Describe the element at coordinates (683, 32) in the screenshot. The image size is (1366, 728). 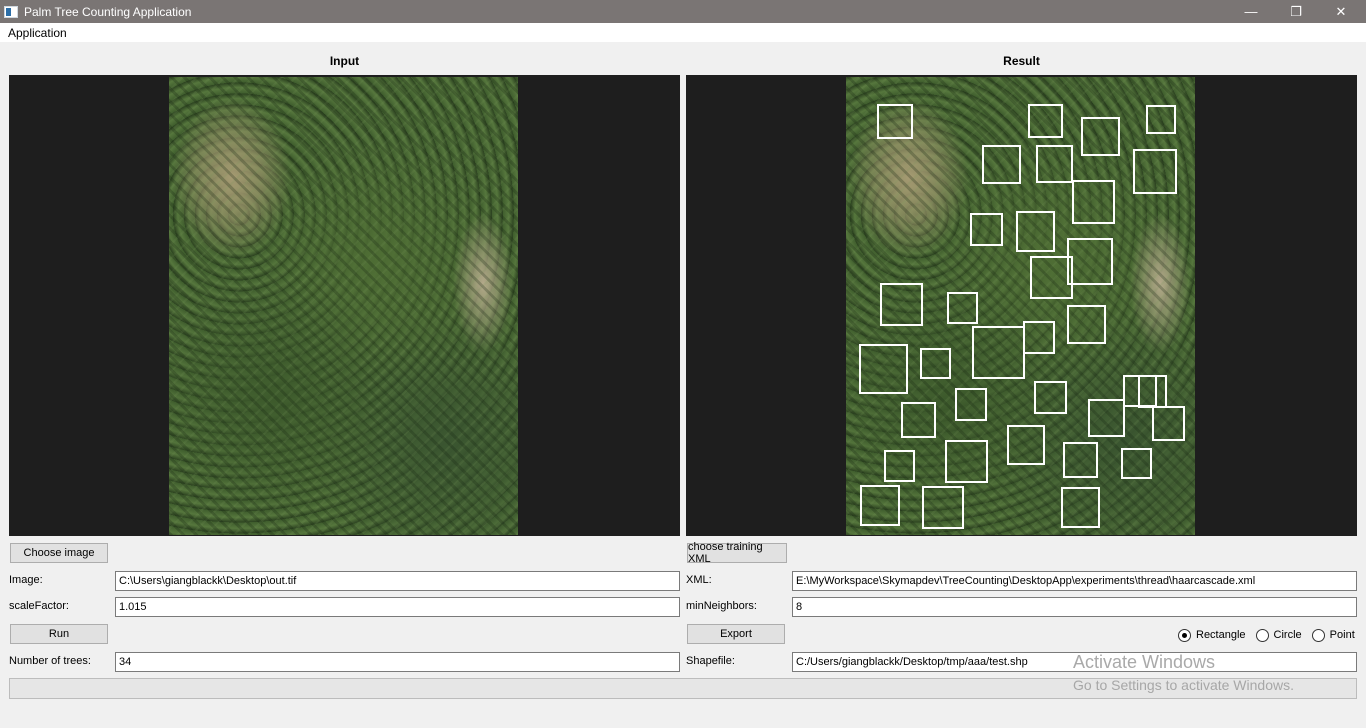
I see `menu-bar: Application` at that location.